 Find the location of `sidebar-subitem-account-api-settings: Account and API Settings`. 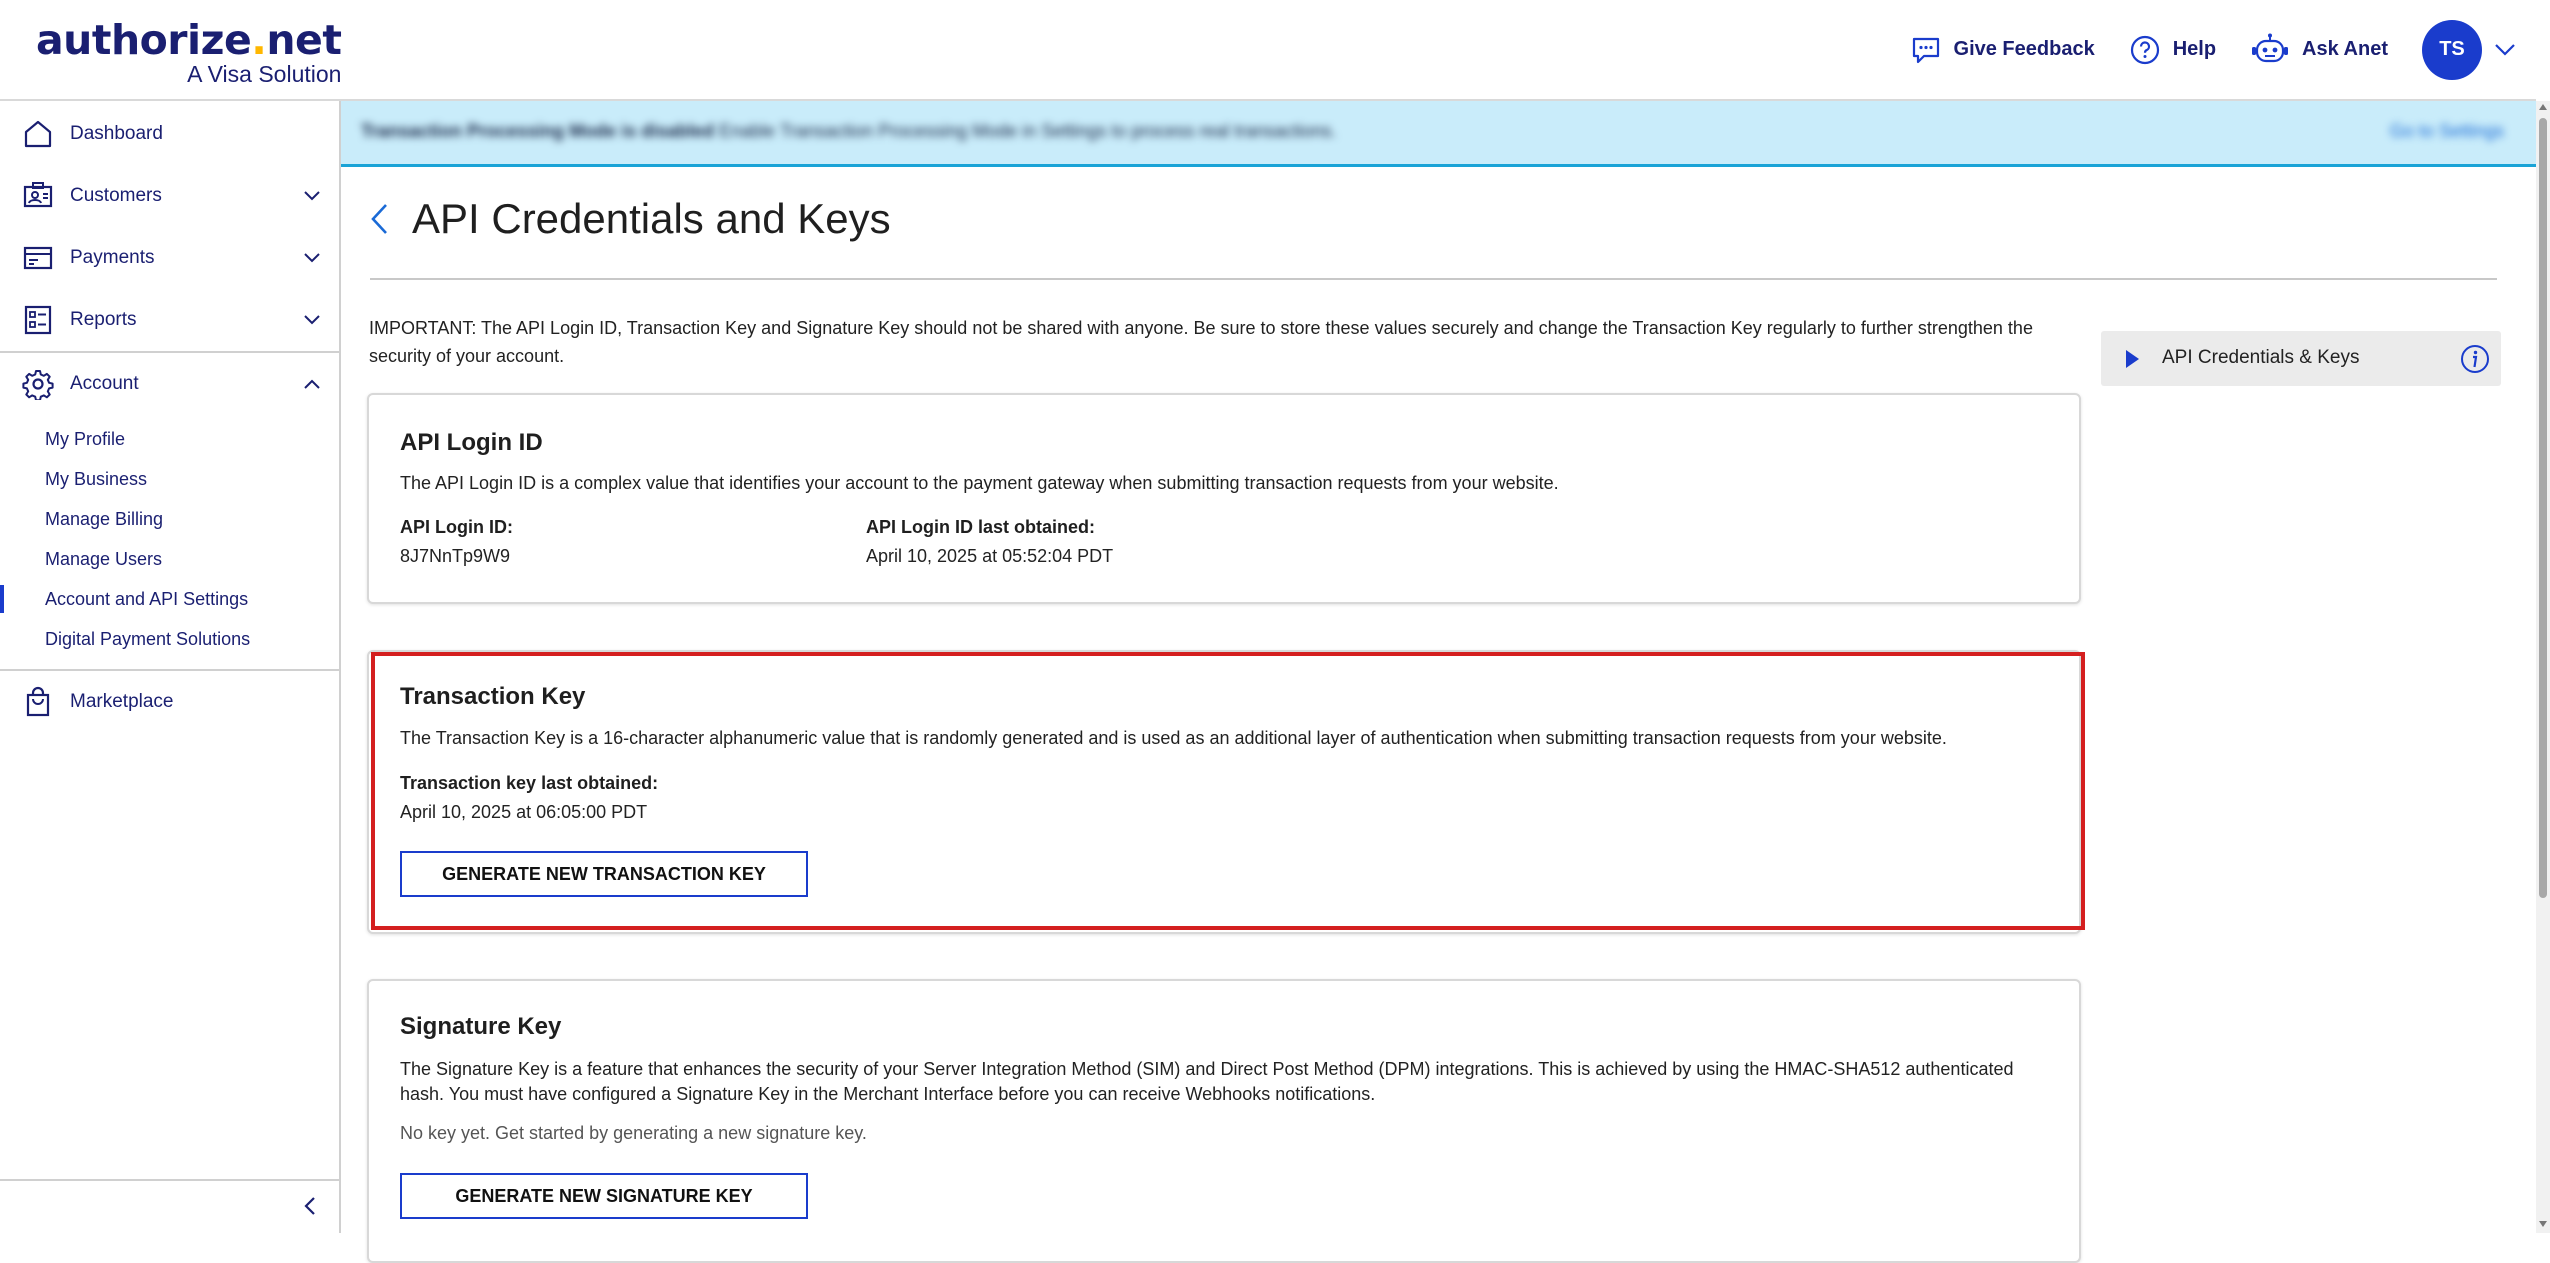

sidebar-subitem-account-api-settings: Account and API Settings is located at coordinates (169, 599).